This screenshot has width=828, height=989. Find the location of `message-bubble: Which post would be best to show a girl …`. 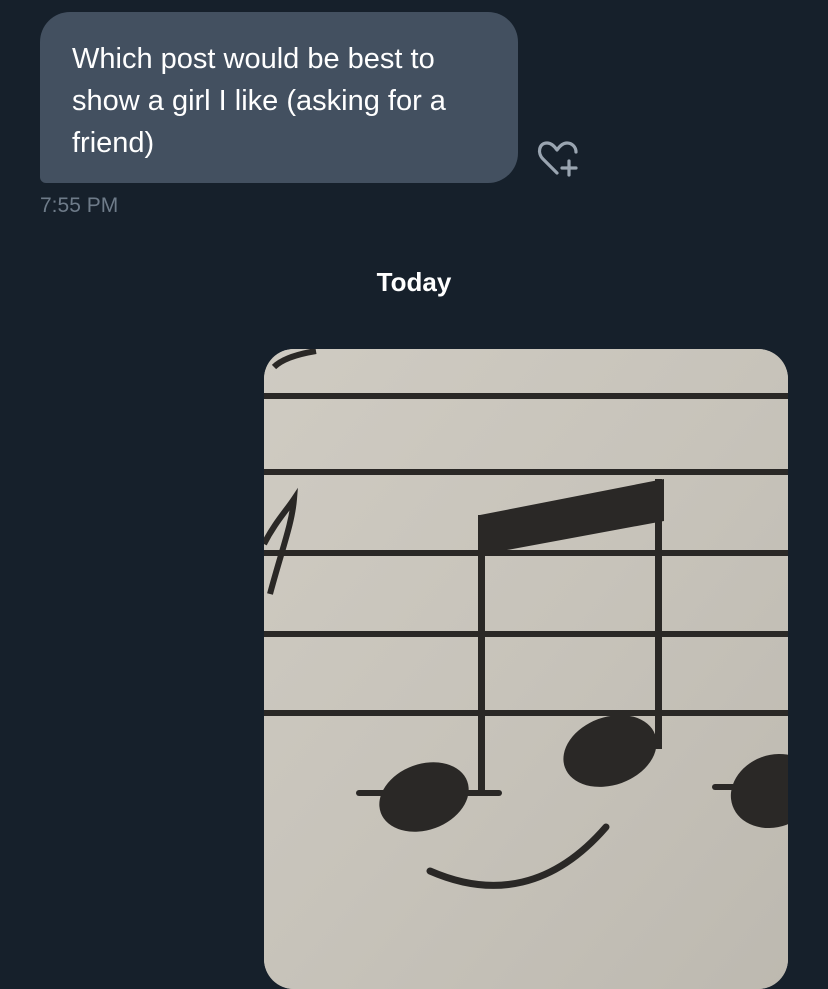

message-bubble: Which post would be best to show a girl … is located at coordinates (279, 97).